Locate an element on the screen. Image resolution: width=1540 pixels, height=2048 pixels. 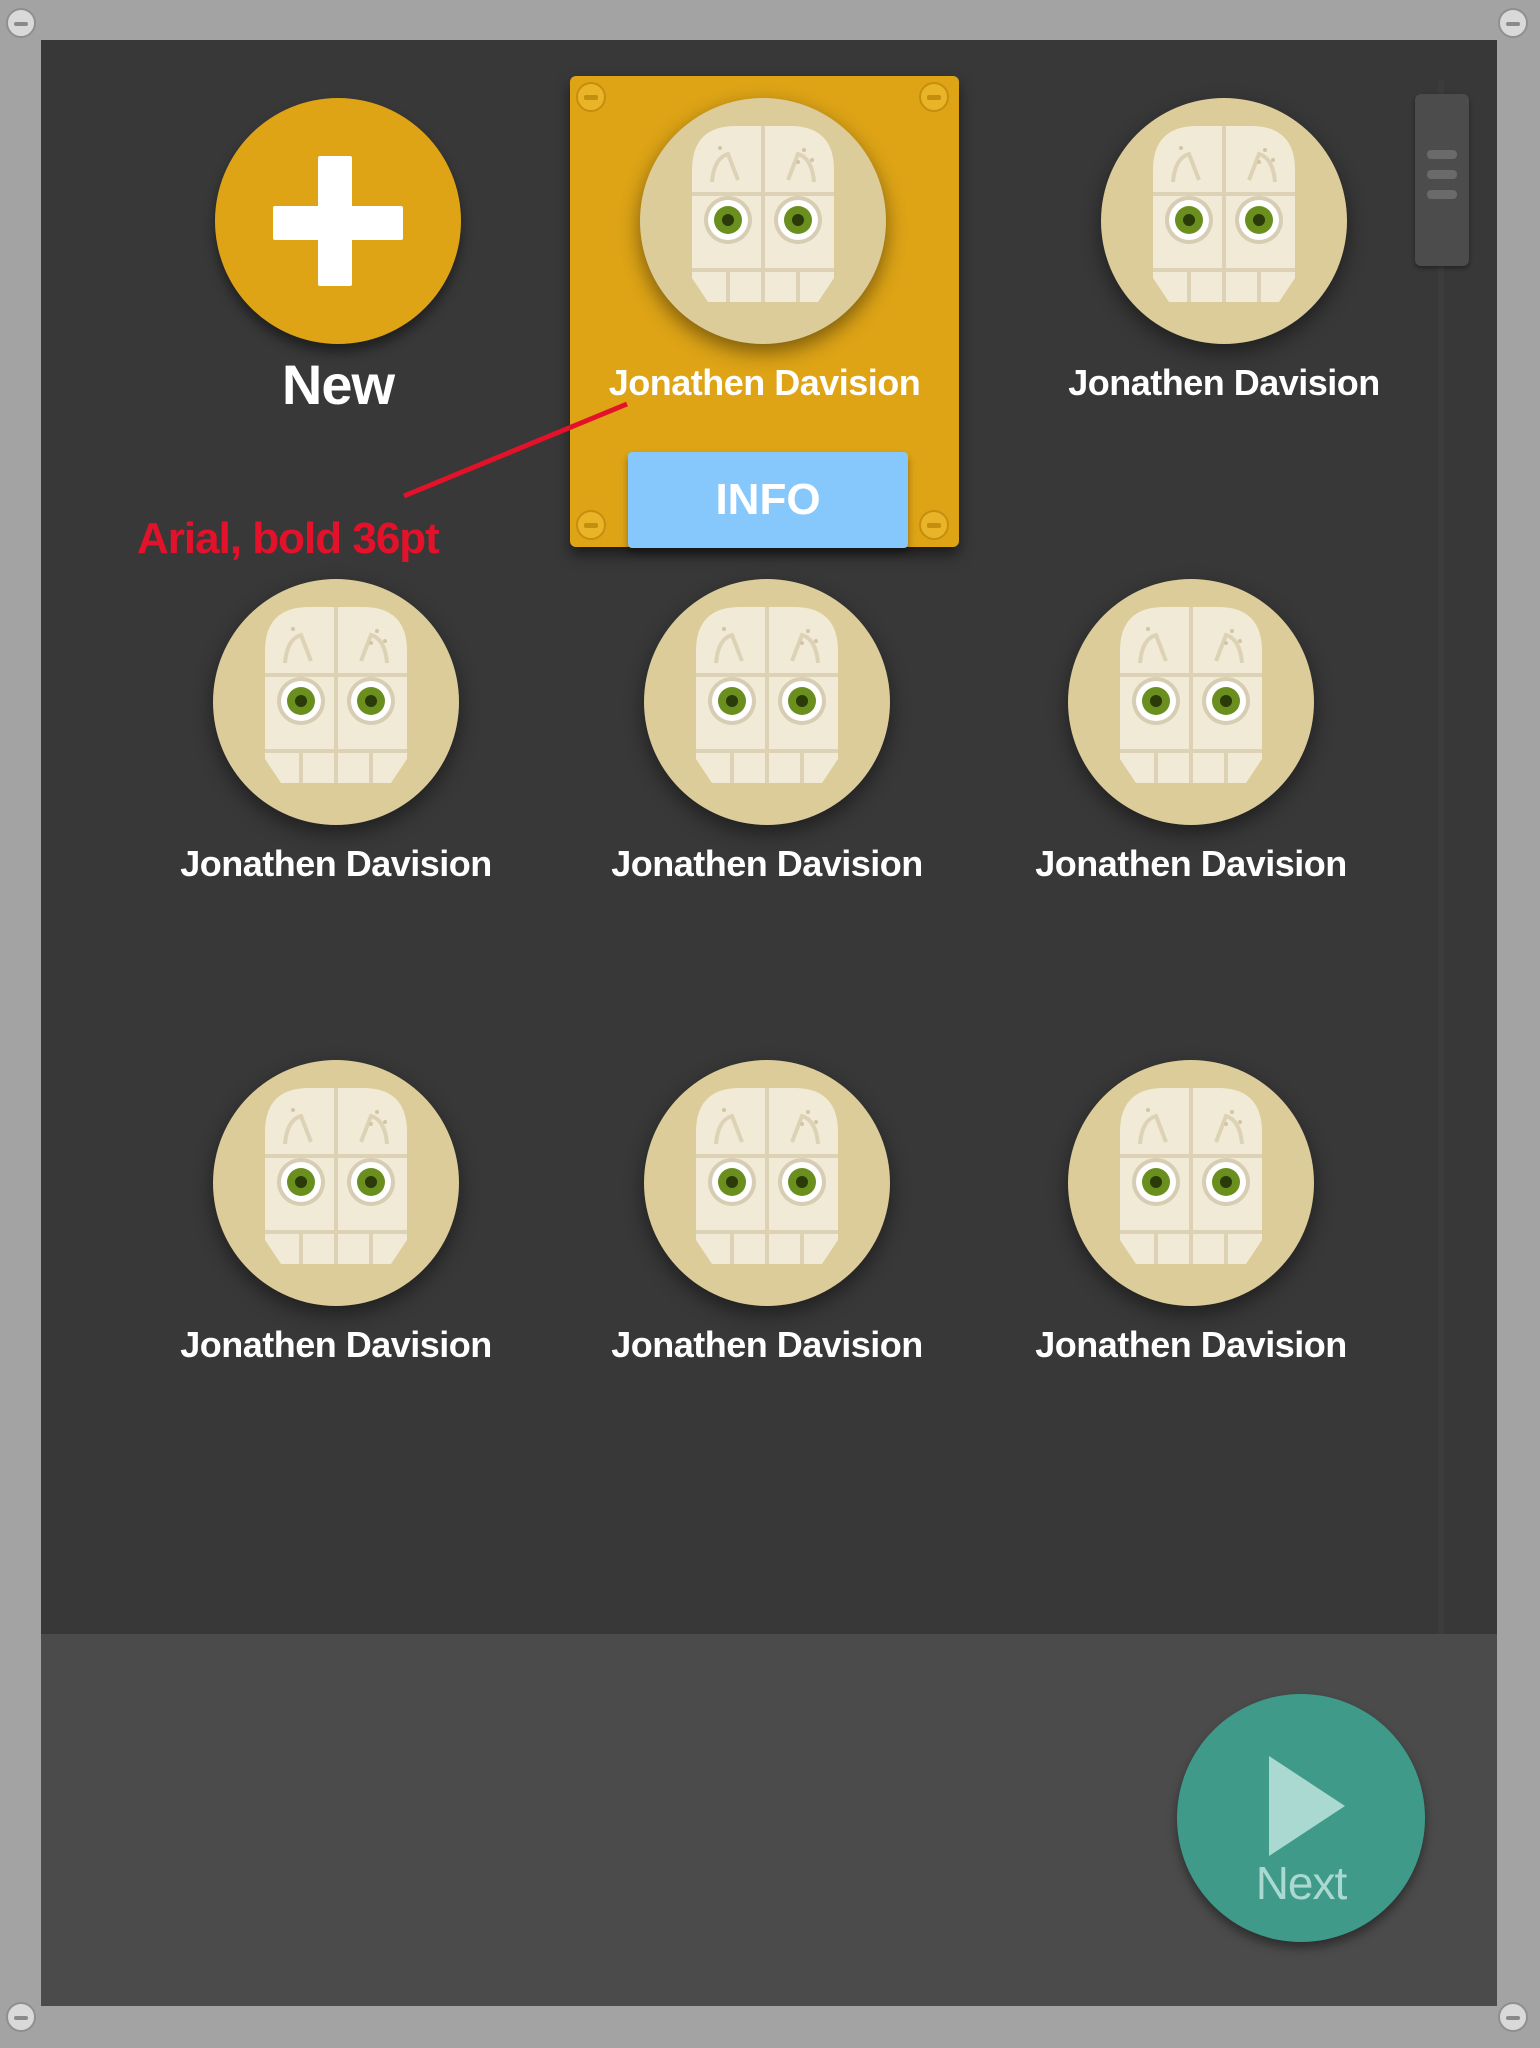
selected-profile-card: Jonathen Davision INFO is located at coordinates (764, 312).